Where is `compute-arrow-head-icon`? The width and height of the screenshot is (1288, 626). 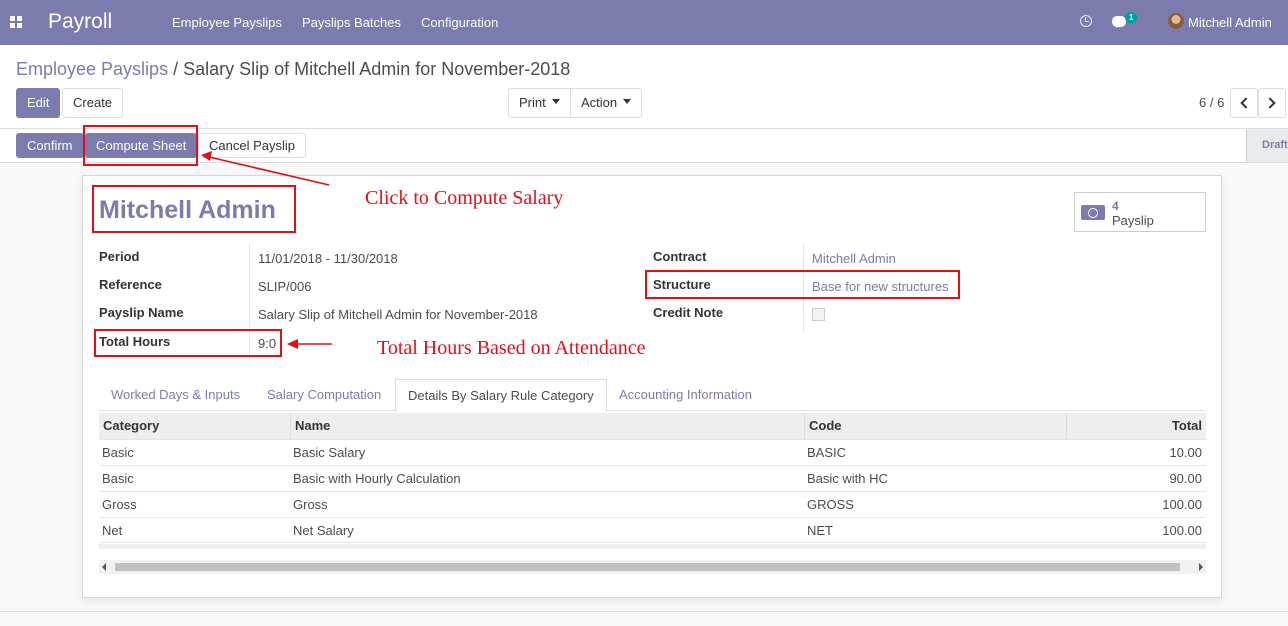
compute-arrow-head-icon is located at coordinates (206, 156).